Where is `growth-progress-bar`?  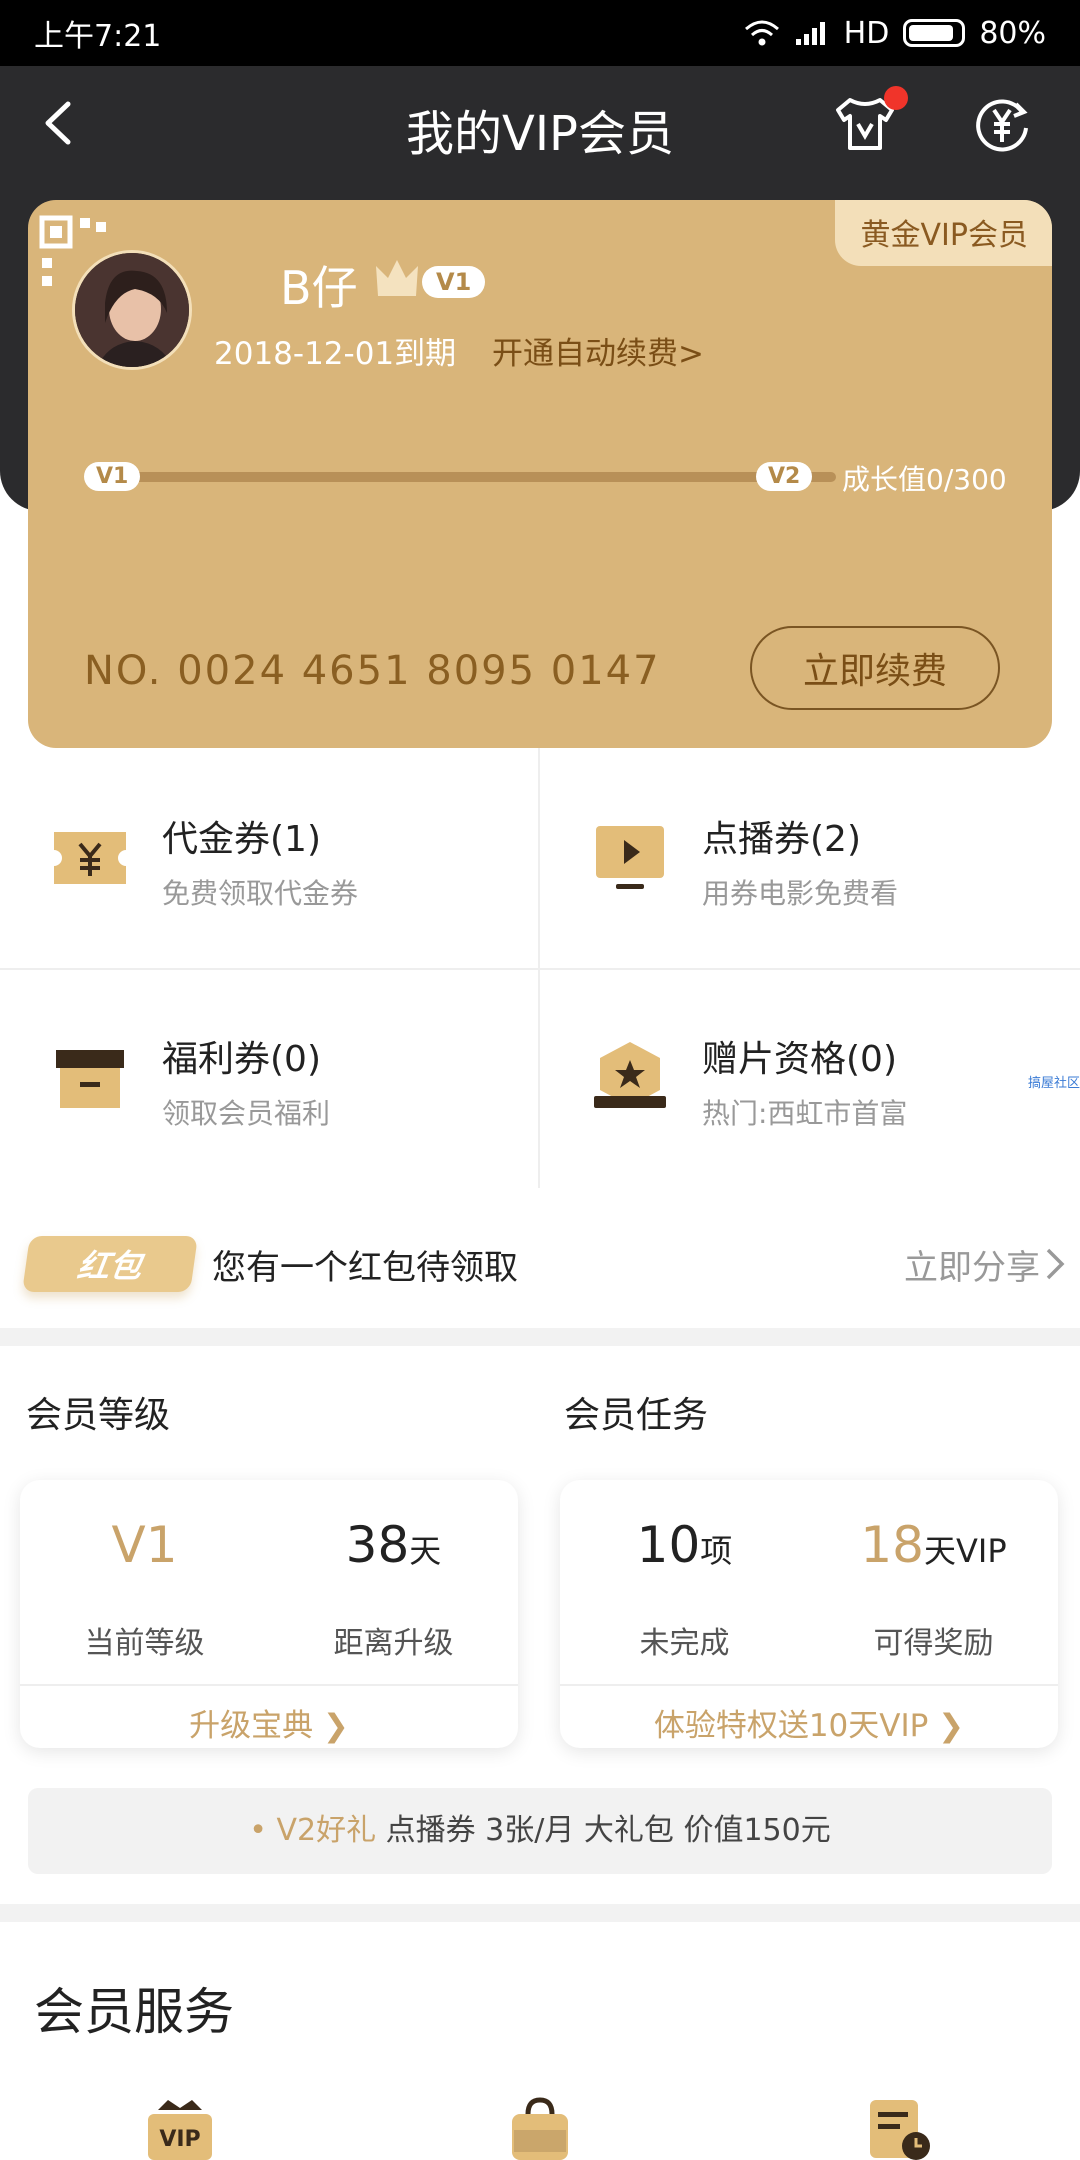 growth-progress-bar is located at coordinates (463, 477).